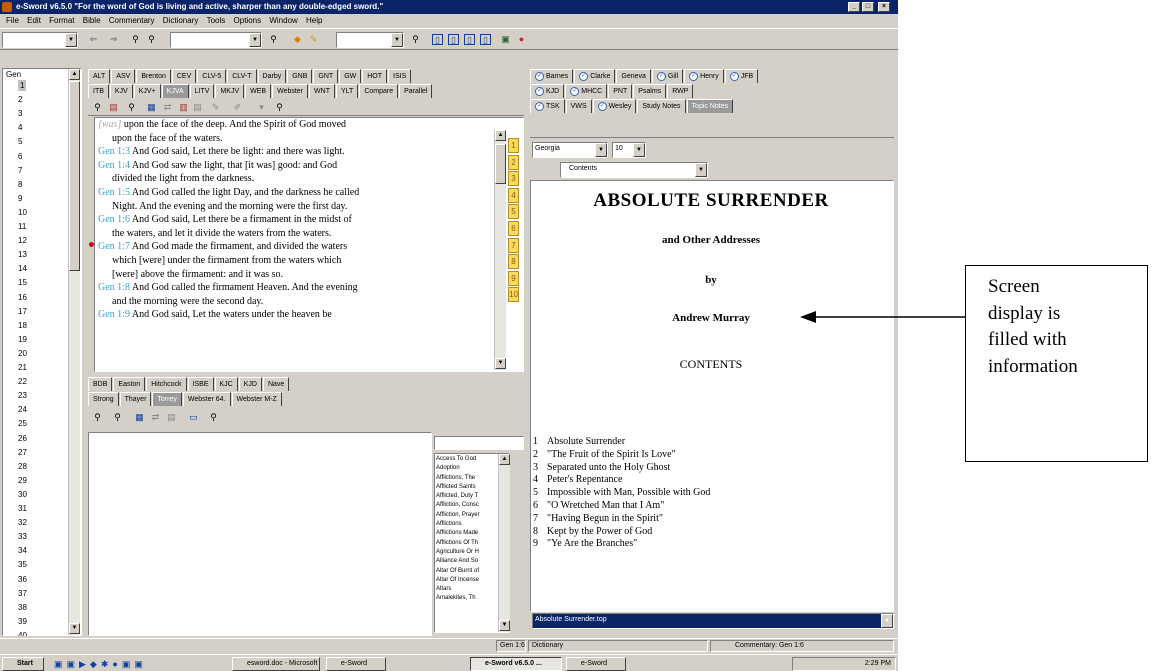 The width and height of the screenshot is (1156, 671). Describe the element at coordinates (513, 212) in the screenshot. I see `verse-number-button: 5` at that location.